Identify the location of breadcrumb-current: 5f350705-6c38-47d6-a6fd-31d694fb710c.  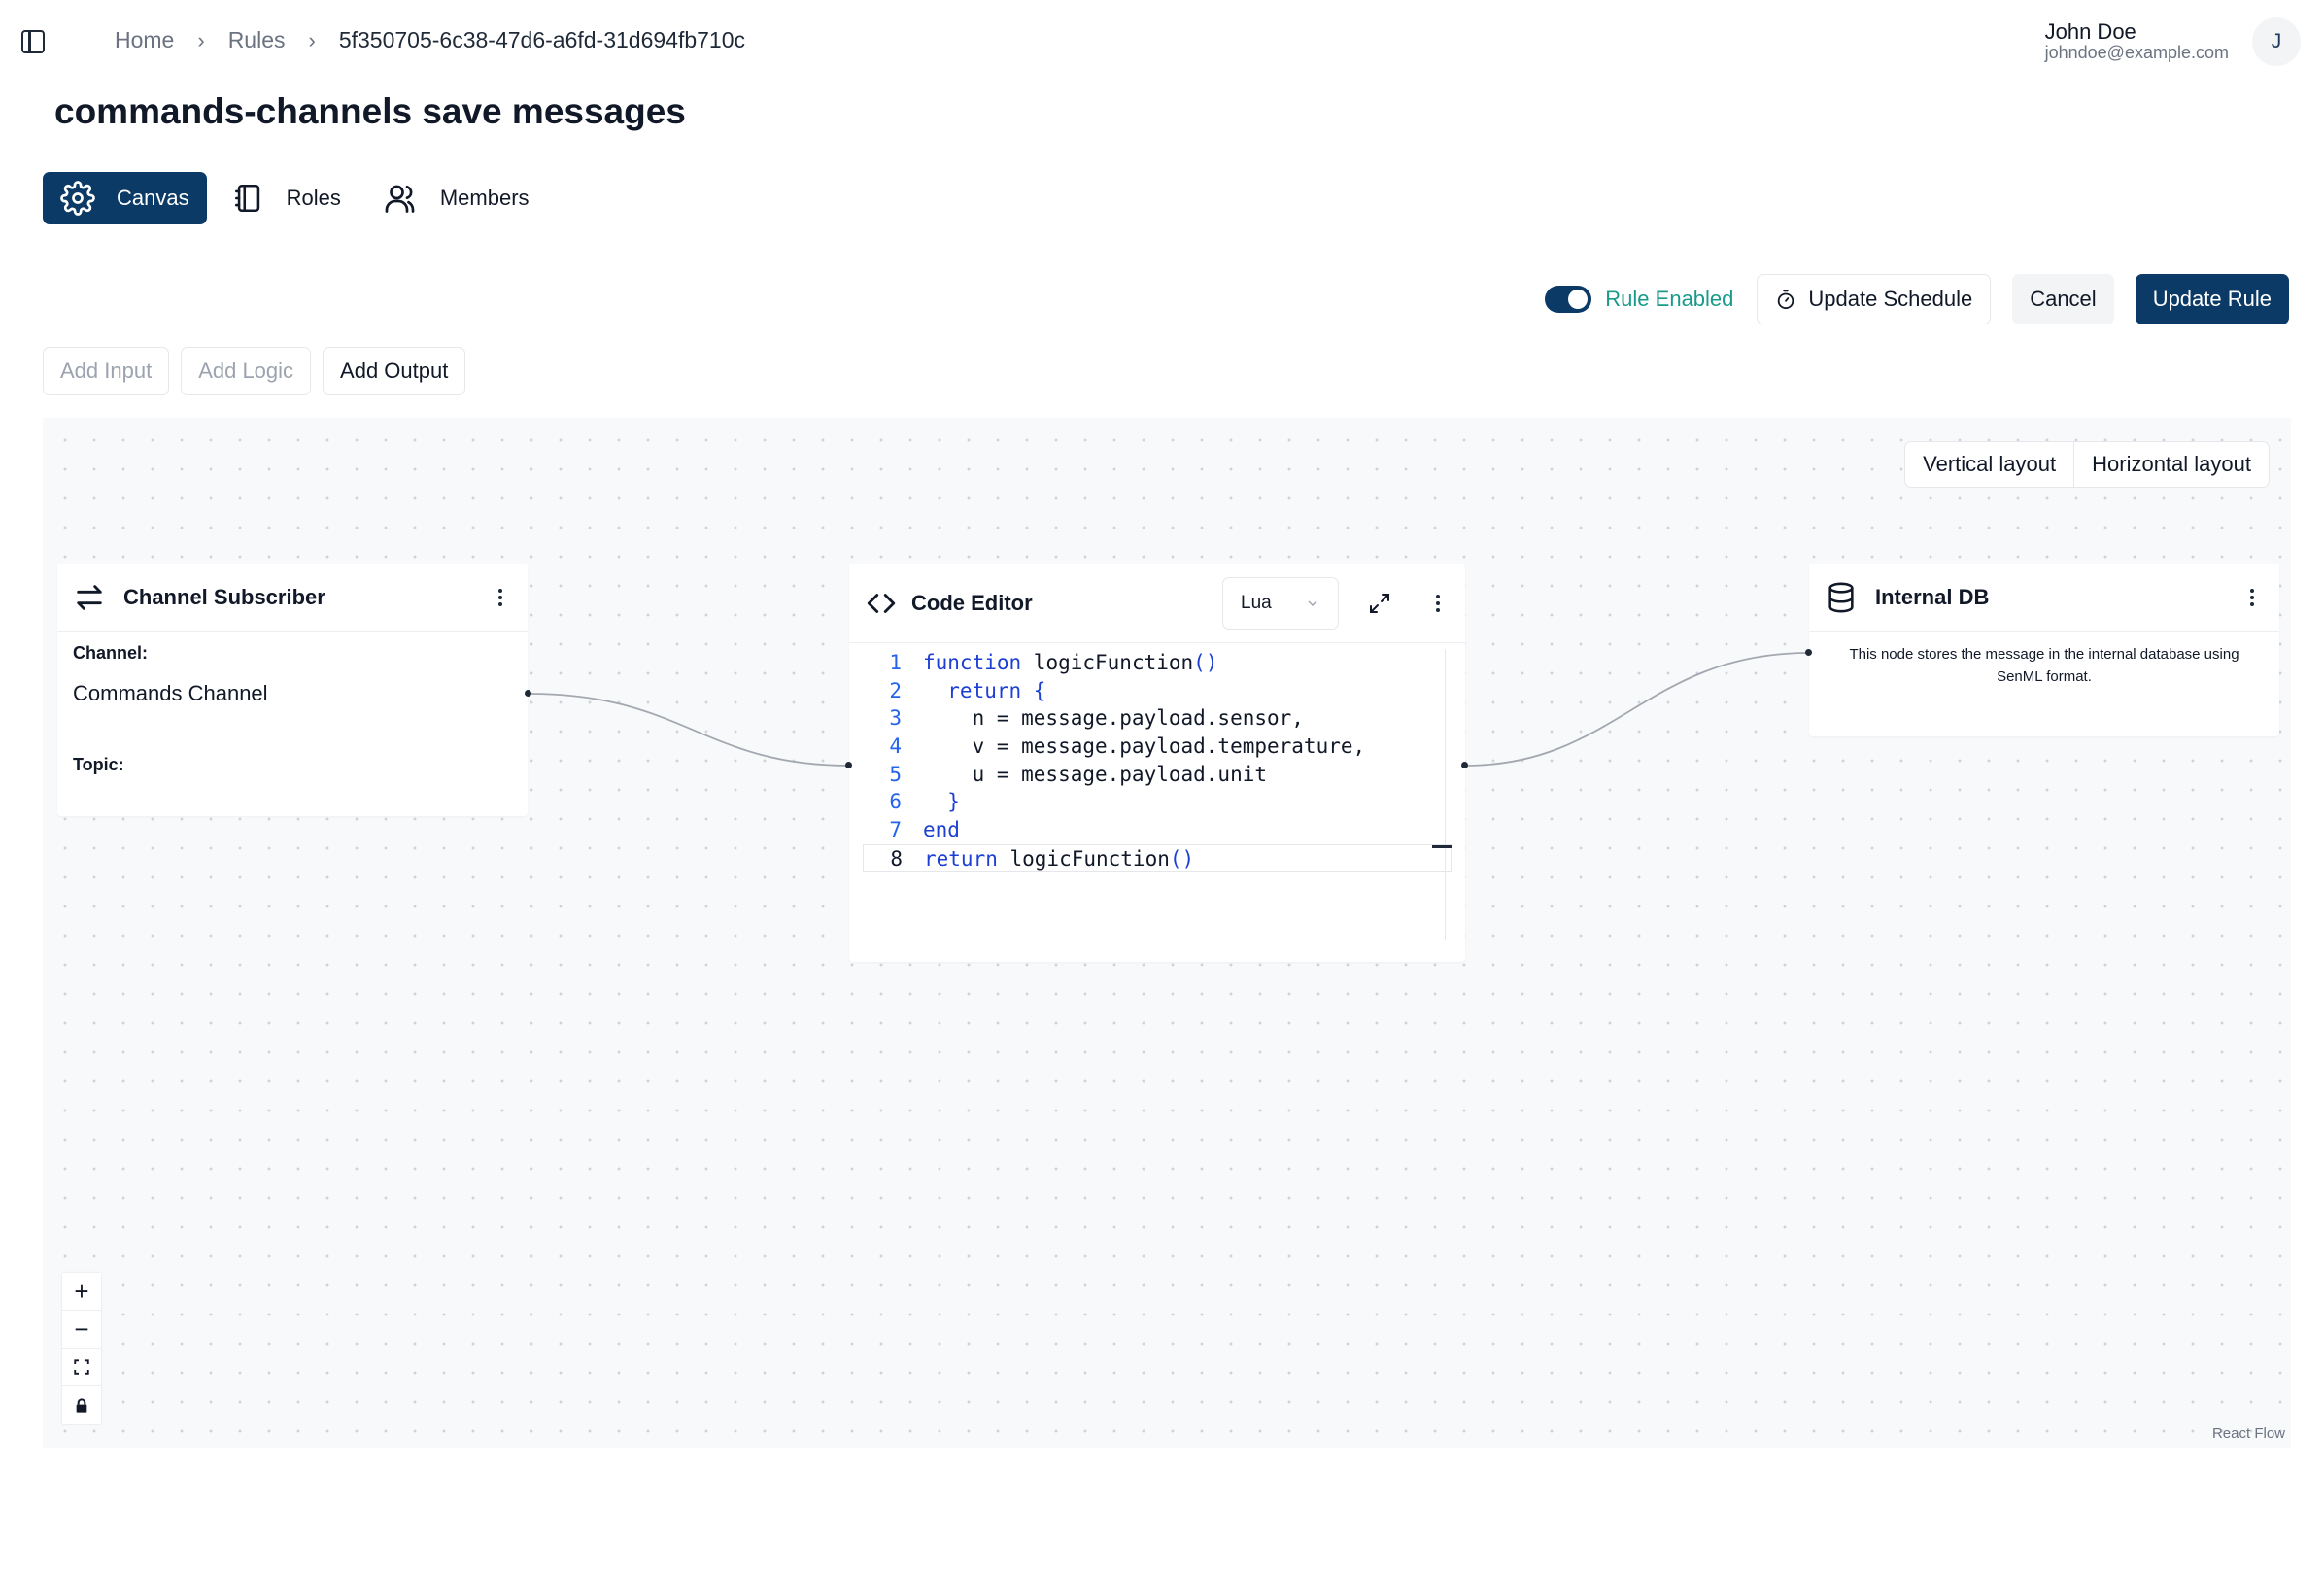
(542, 39).